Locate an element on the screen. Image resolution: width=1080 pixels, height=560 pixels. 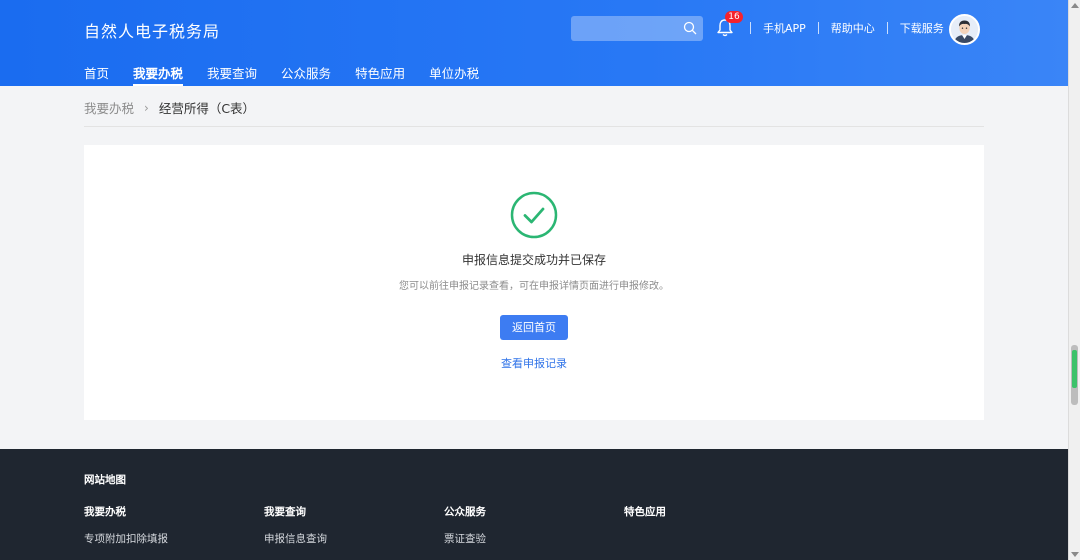
breadcrumb-parent: 我要办税 is located at coordinates (109, 107).